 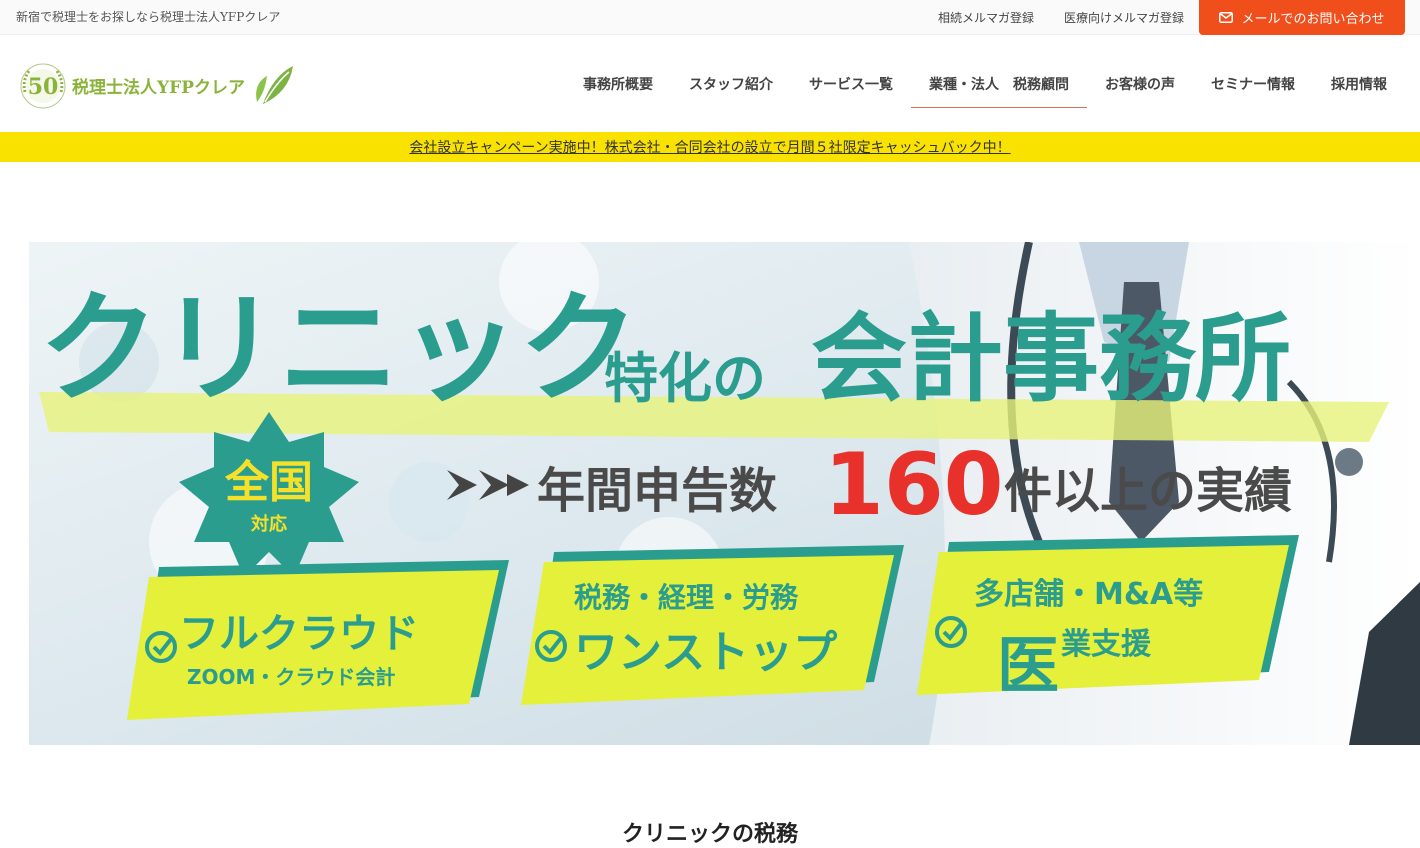 I want to click on card-onestop-sub: ワンストップ, so click(x=705, y=652).